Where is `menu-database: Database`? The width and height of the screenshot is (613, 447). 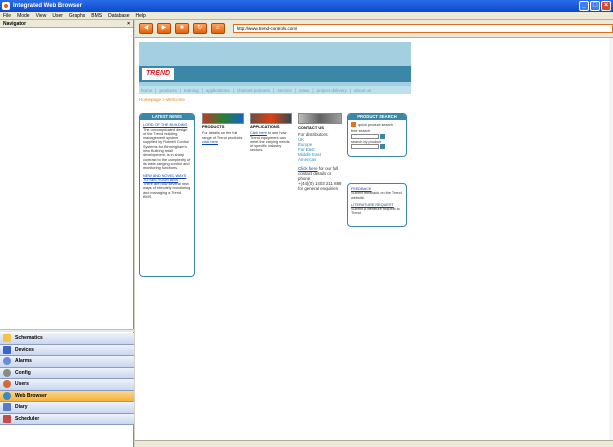 menu-database: Database is located at coordinates (118, 16).